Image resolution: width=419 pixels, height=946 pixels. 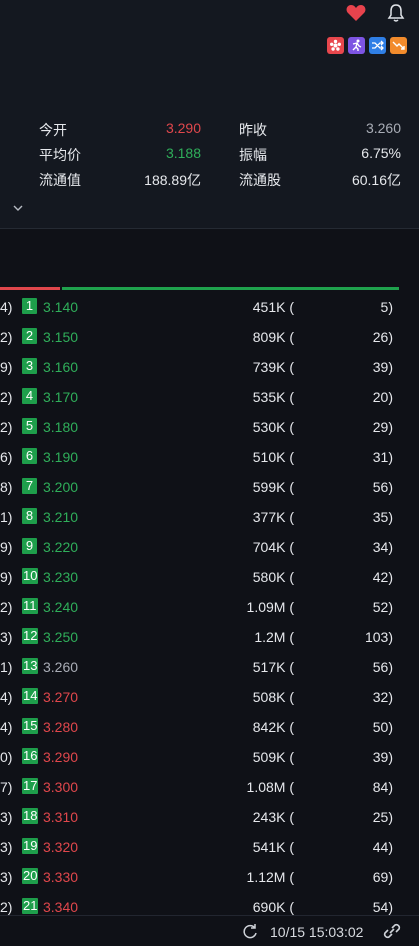 What do you see at coordinates (356, 13) in the screenshot?
I see `heart-icon` at bounding box center [356, 13].